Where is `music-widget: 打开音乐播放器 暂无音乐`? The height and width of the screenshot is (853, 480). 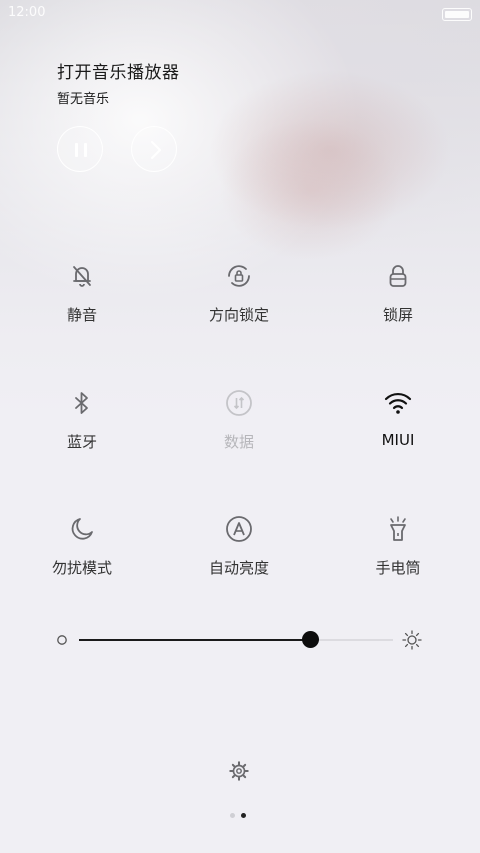
music-widget: 打开音乐播放器 暂无音乐 is located at coordinates (118, 82).